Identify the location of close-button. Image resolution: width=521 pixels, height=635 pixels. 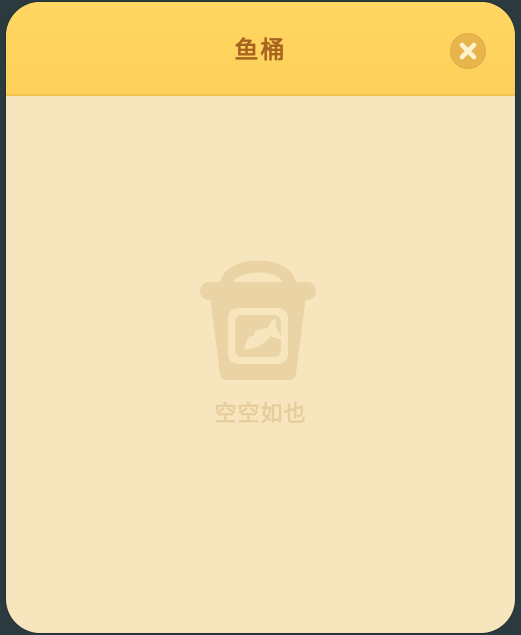
(468, 51).